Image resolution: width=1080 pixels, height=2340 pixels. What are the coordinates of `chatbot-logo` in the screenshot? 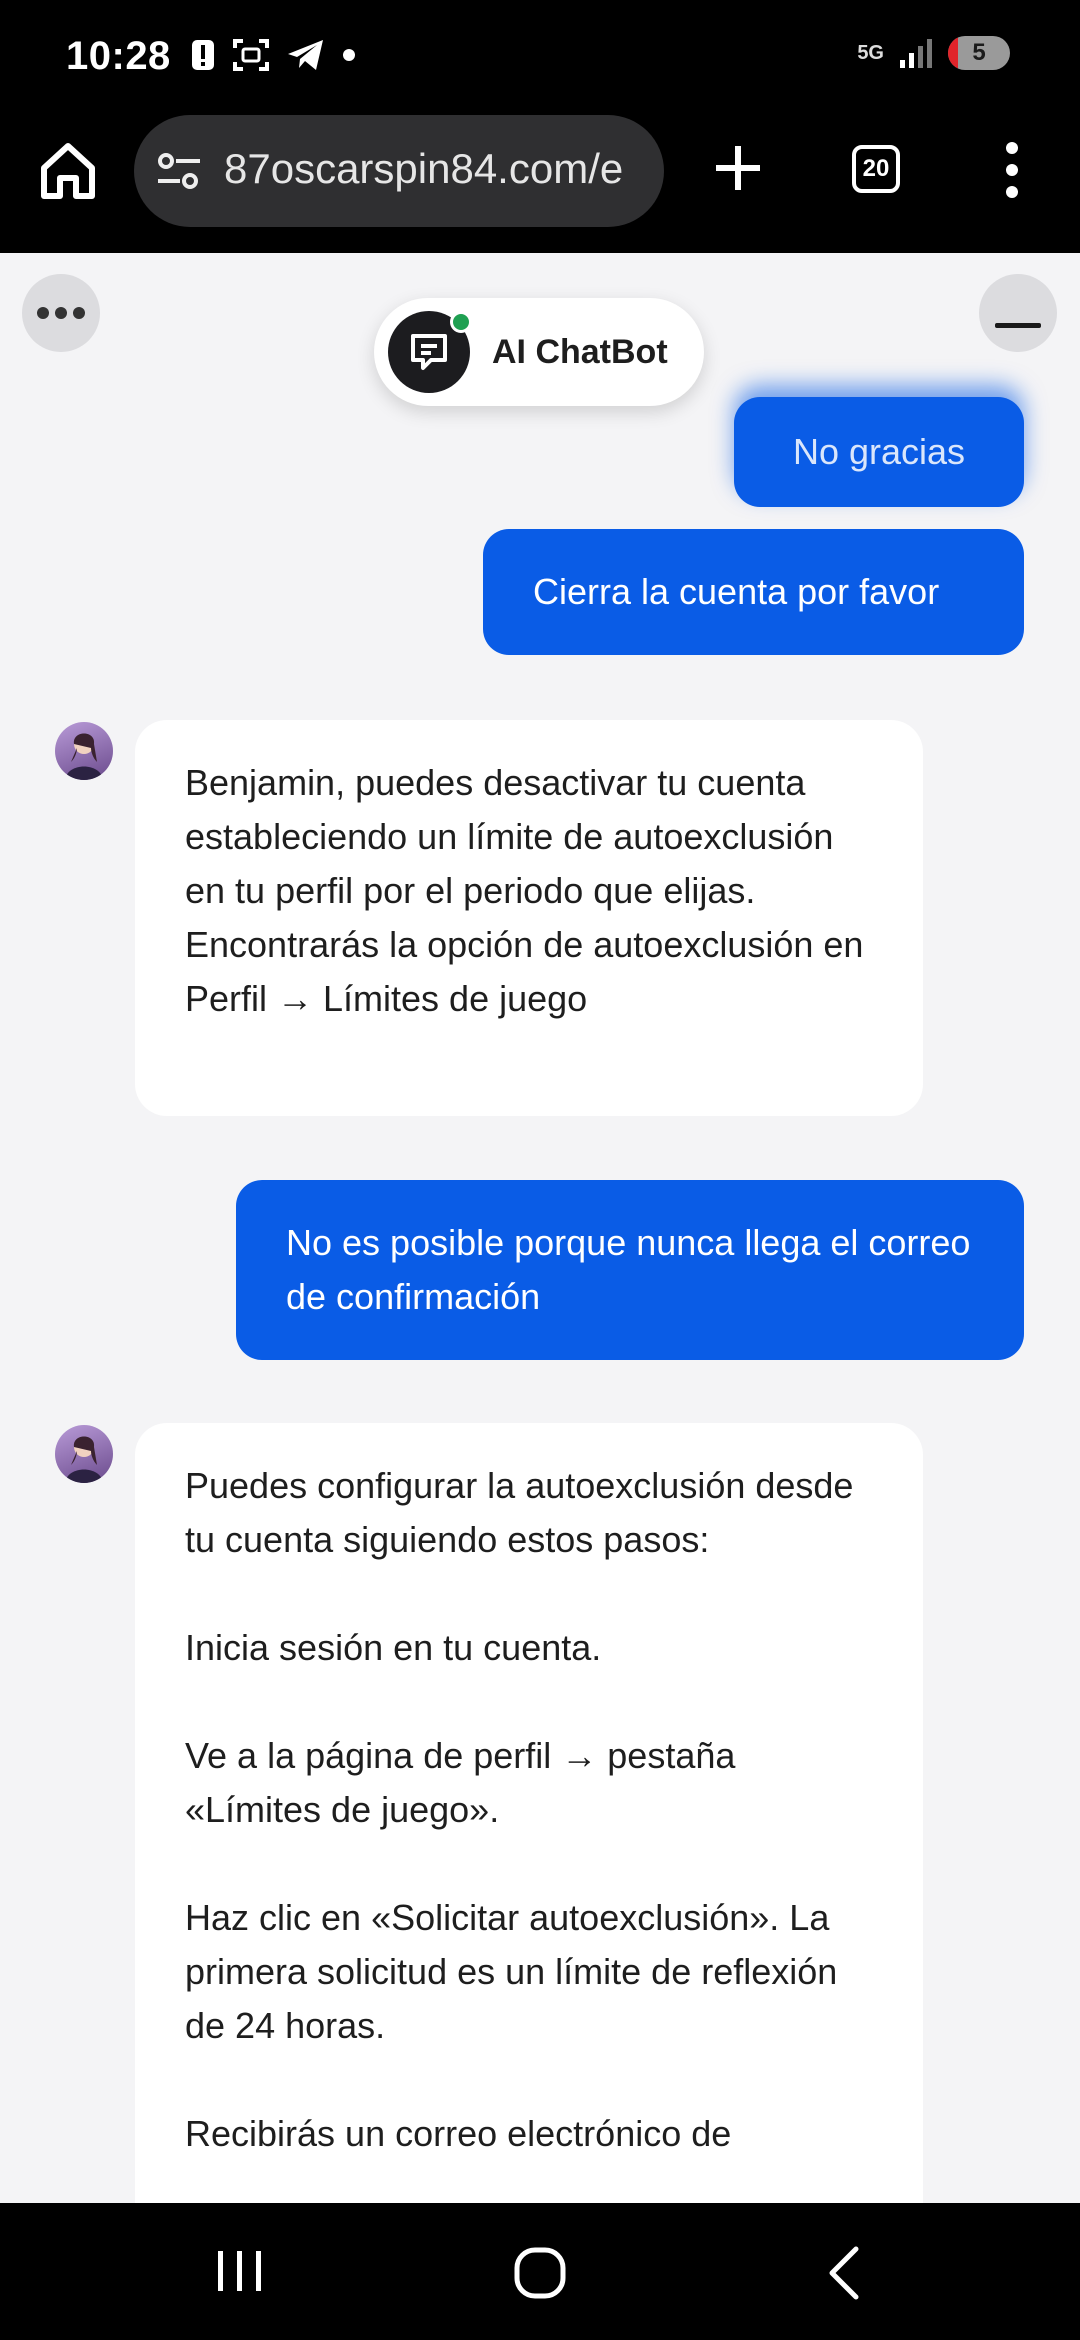 It's located at (430, 352).